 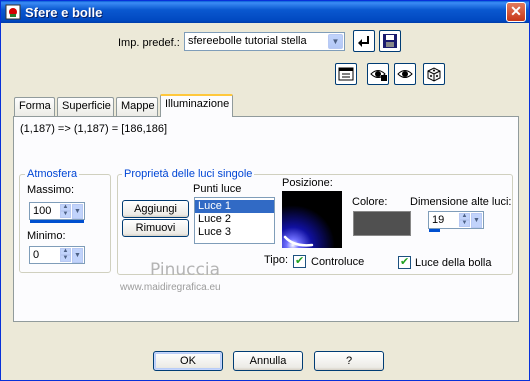 I want to click on min-label: Minimo:, so click(x=46, y=236).